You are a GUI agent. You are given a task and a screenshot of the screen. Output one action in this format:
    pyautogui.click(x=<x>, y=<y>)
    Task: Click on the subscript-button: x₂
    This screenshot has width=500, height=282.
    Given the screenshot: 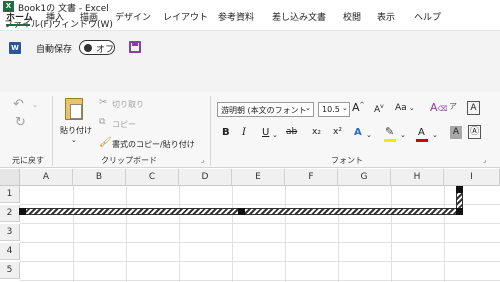 What is the action you would take?
    pyautogui.click(x=316, y=132)
    